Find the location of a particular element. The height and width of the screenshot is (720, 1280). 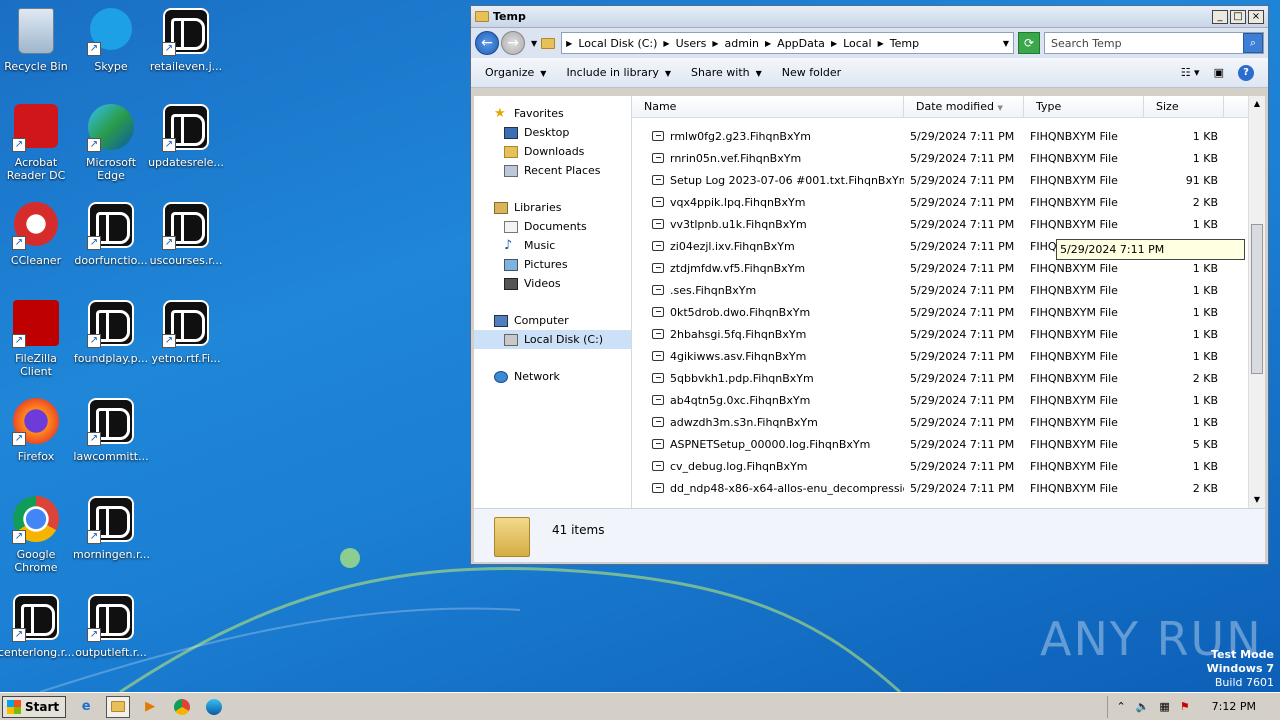

nav-local-disk: Local Disk (C:) is located at coordinates (552, 339).